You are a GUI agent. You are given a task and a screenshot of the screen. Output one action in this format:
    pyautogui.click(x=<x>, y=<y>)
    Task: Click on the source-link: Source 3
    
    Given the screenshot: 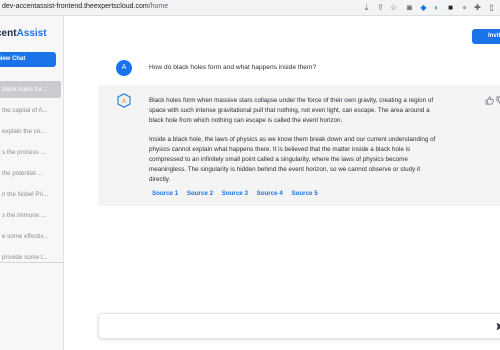 What is the action you would take?
    pyautogui.click(x=235, y=193)
    